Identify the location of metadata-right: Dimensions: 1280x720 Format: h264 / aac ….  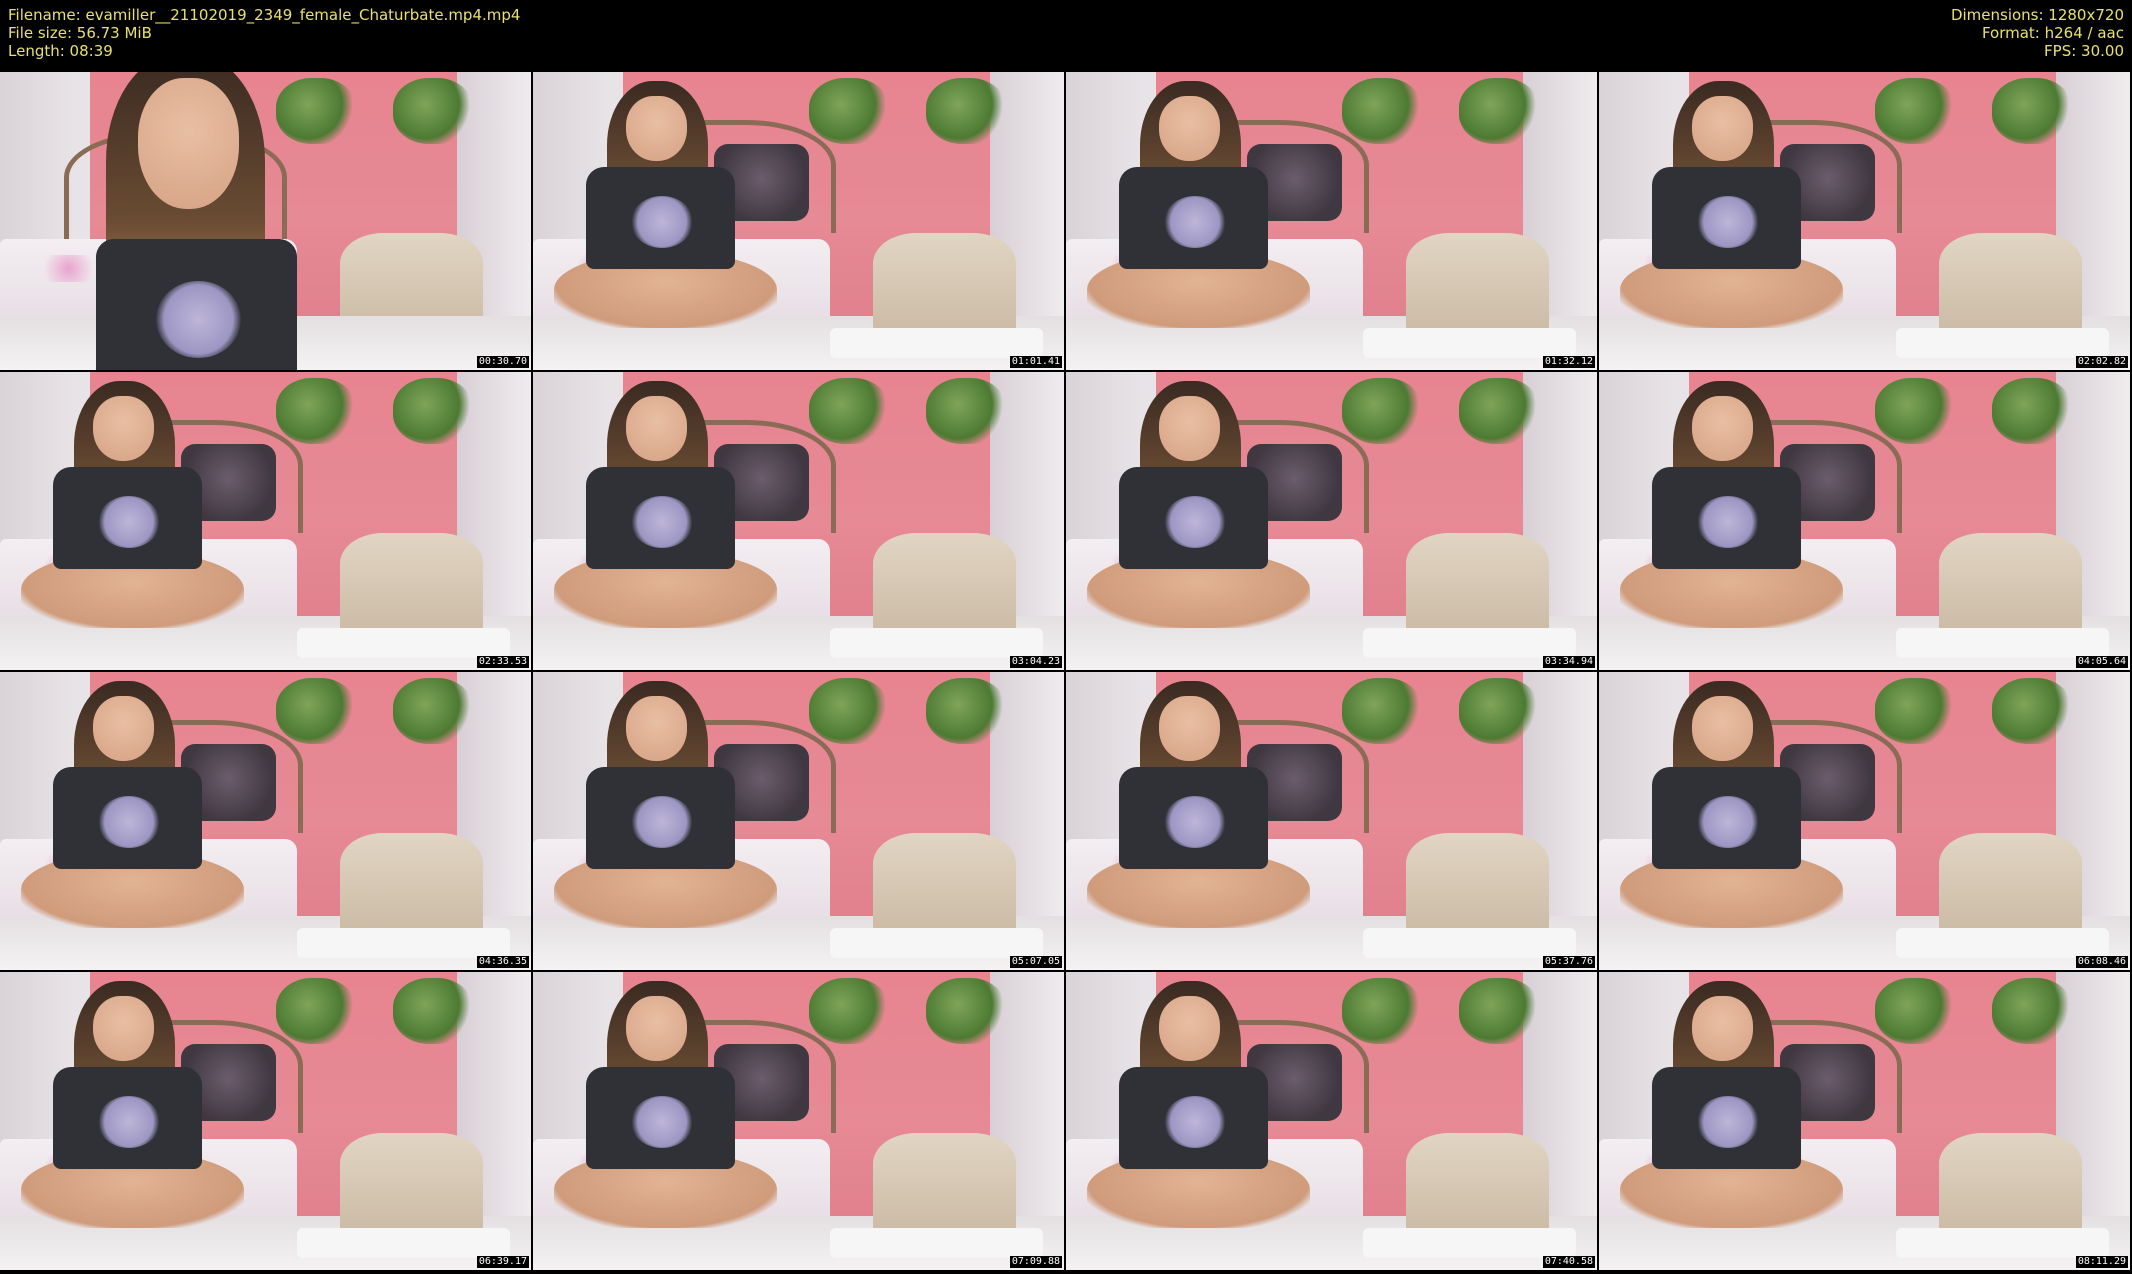
(2037, 33).